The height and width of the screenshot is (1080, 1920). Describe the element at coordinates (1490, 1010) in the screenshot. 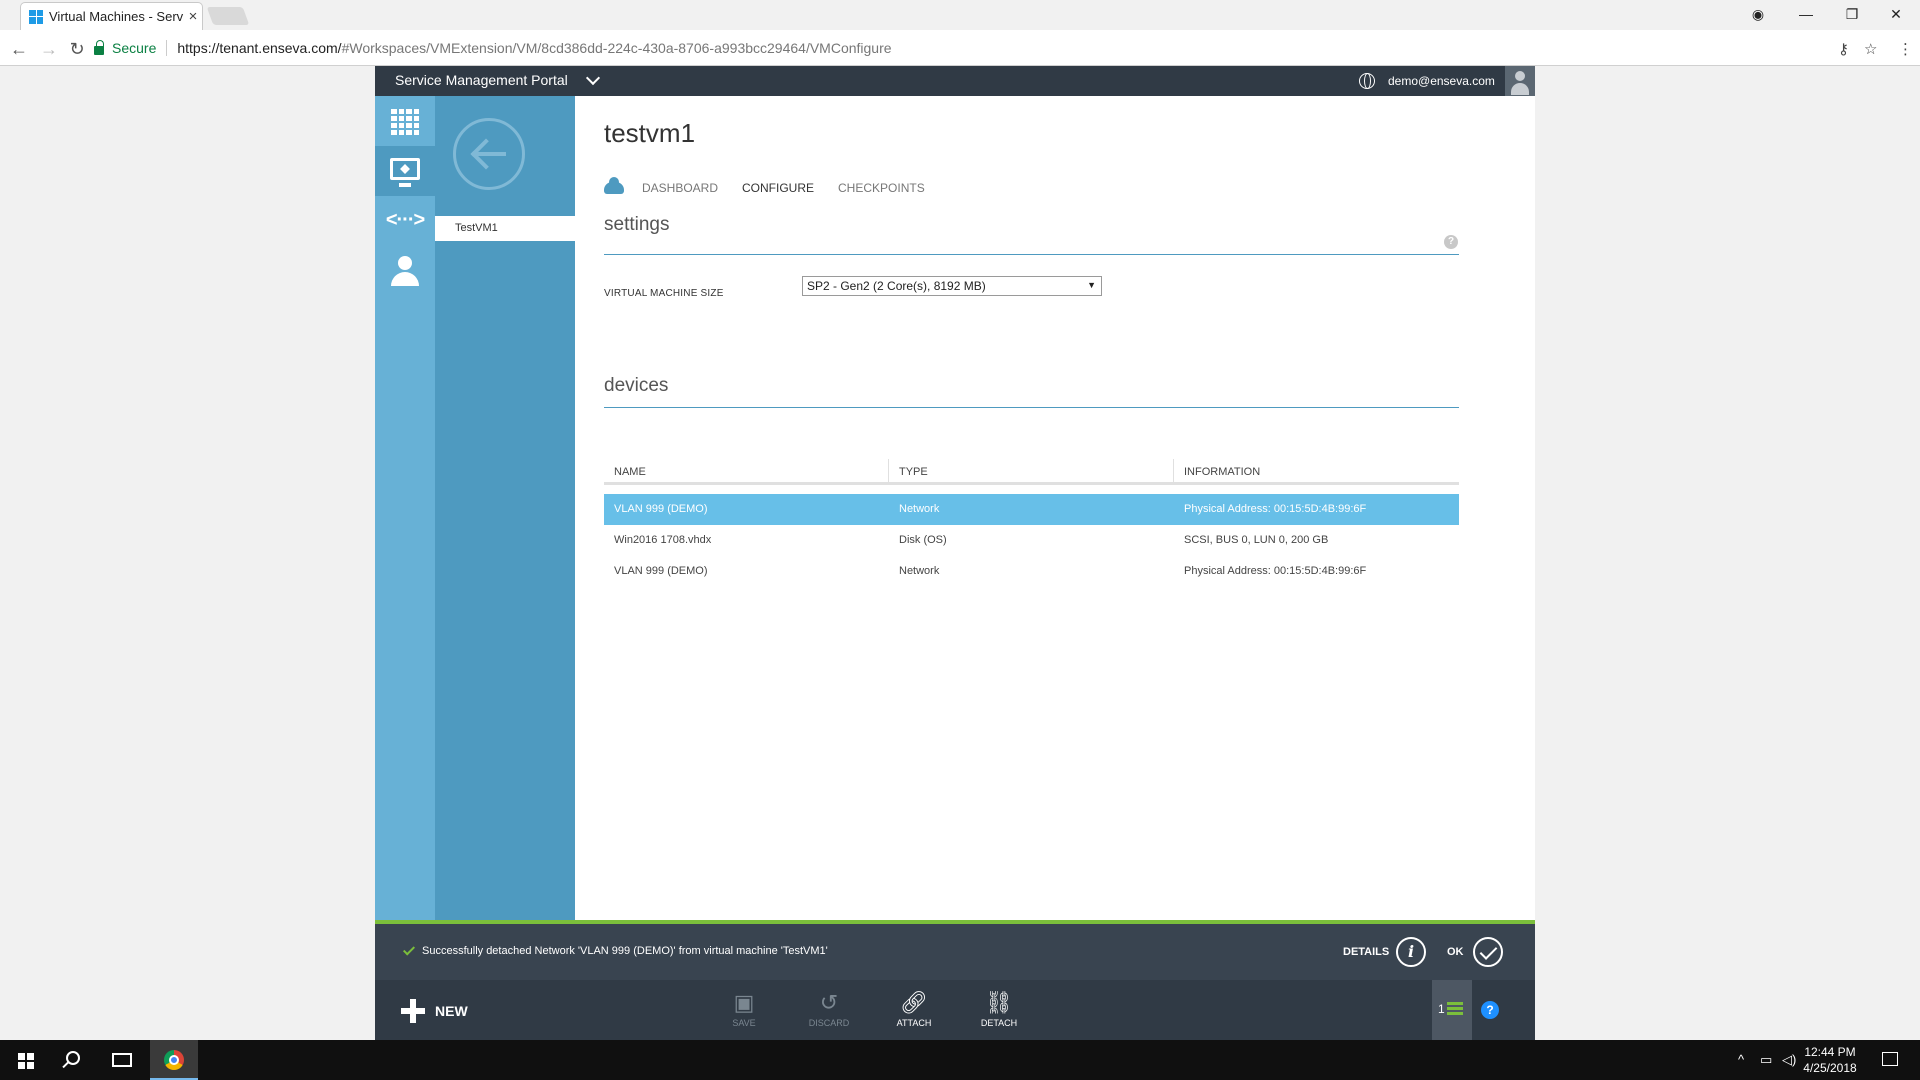

I see `help-button: ?` at that location.